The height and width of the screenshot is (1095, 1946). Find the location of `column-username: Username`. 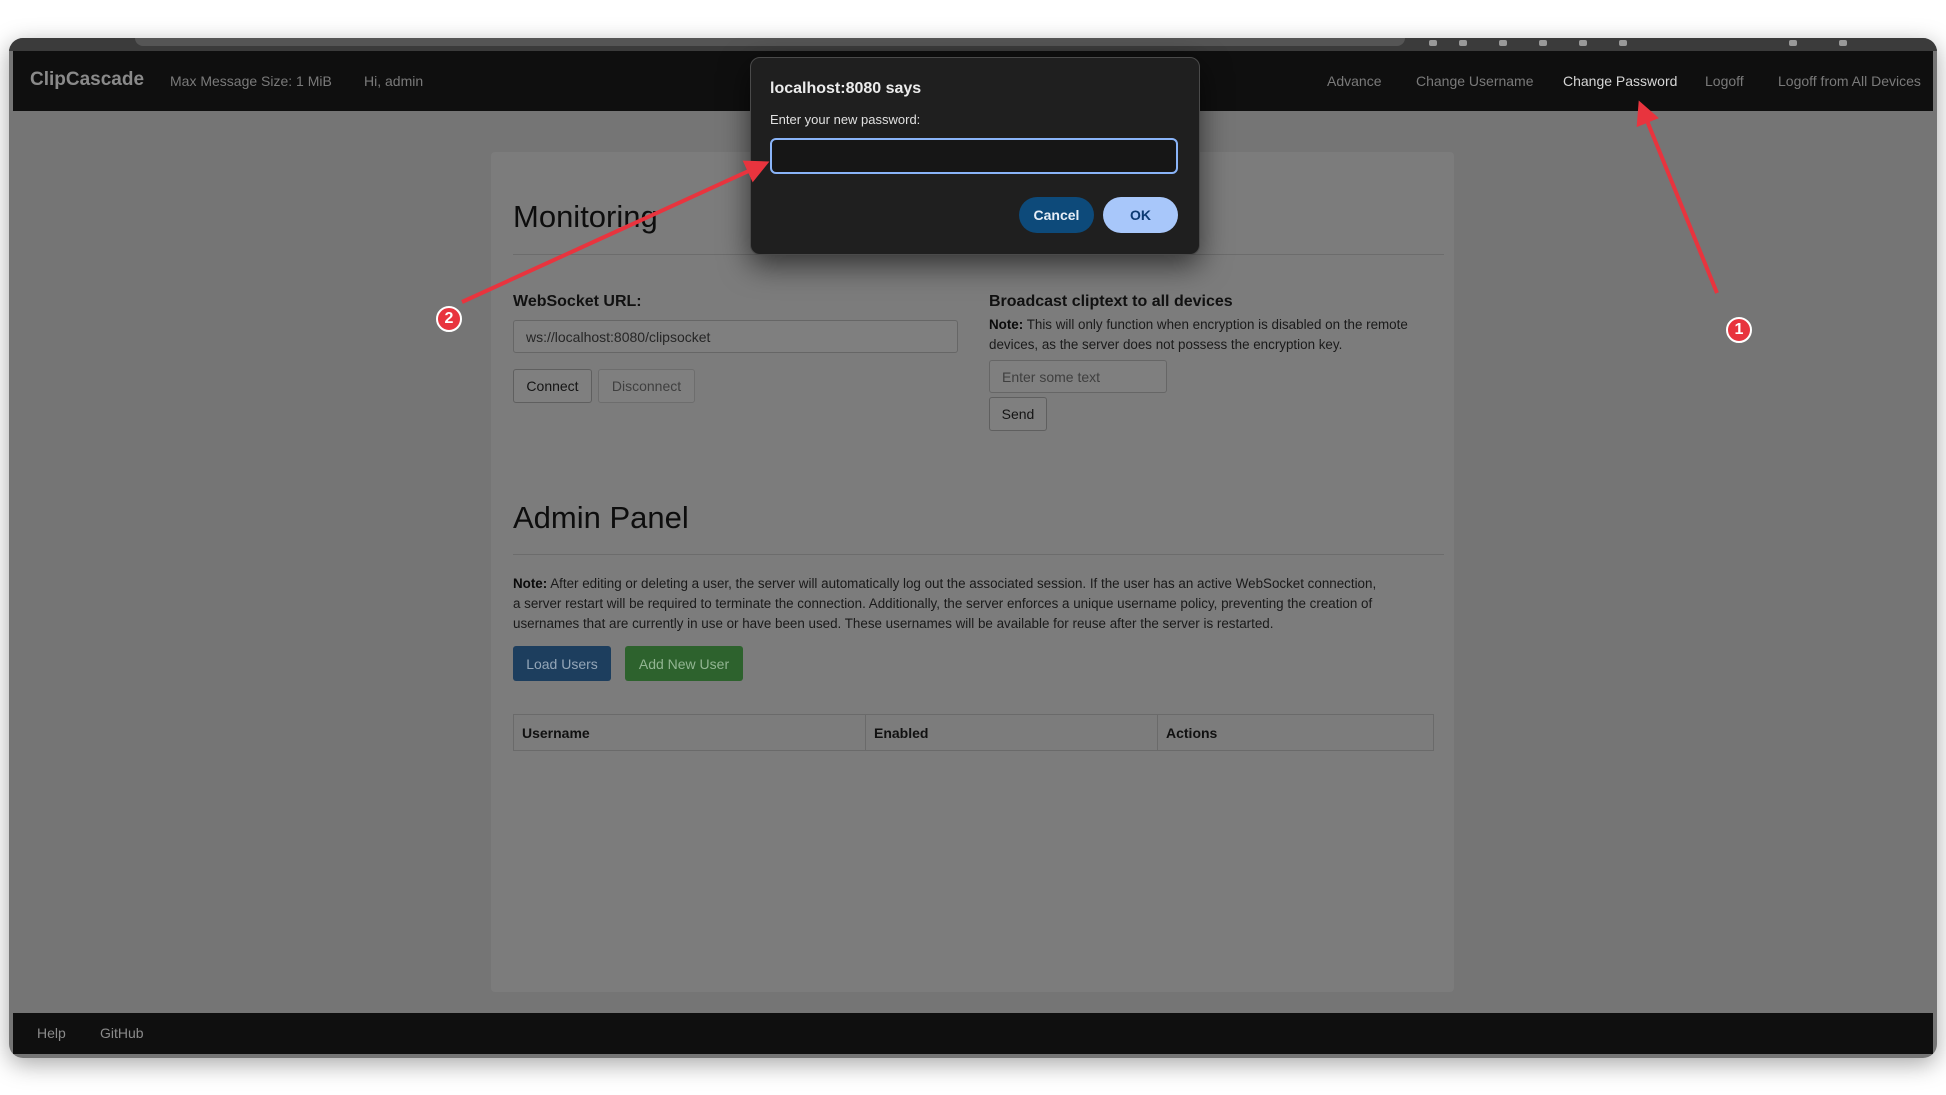

column-username: Username is located at coordinates (690, 732).